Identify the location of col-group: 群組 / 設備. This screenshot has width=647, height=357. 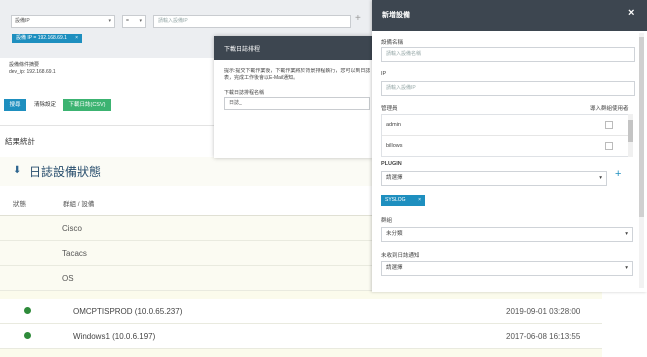
(79, 204).